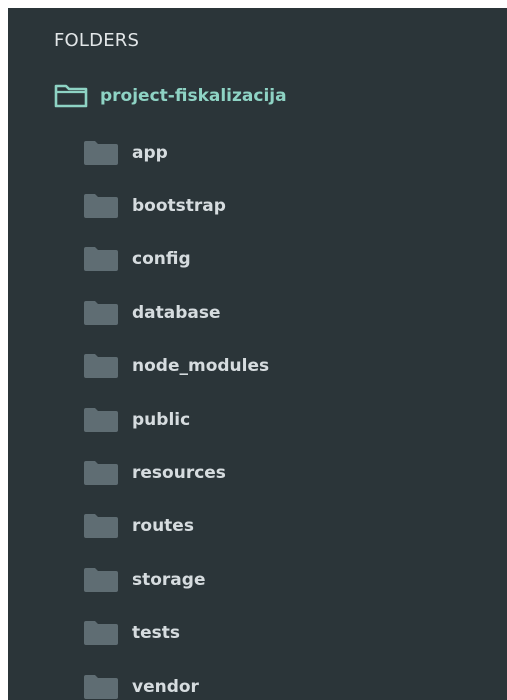  I want to click on folder-item-config: config, so click(176, 259).